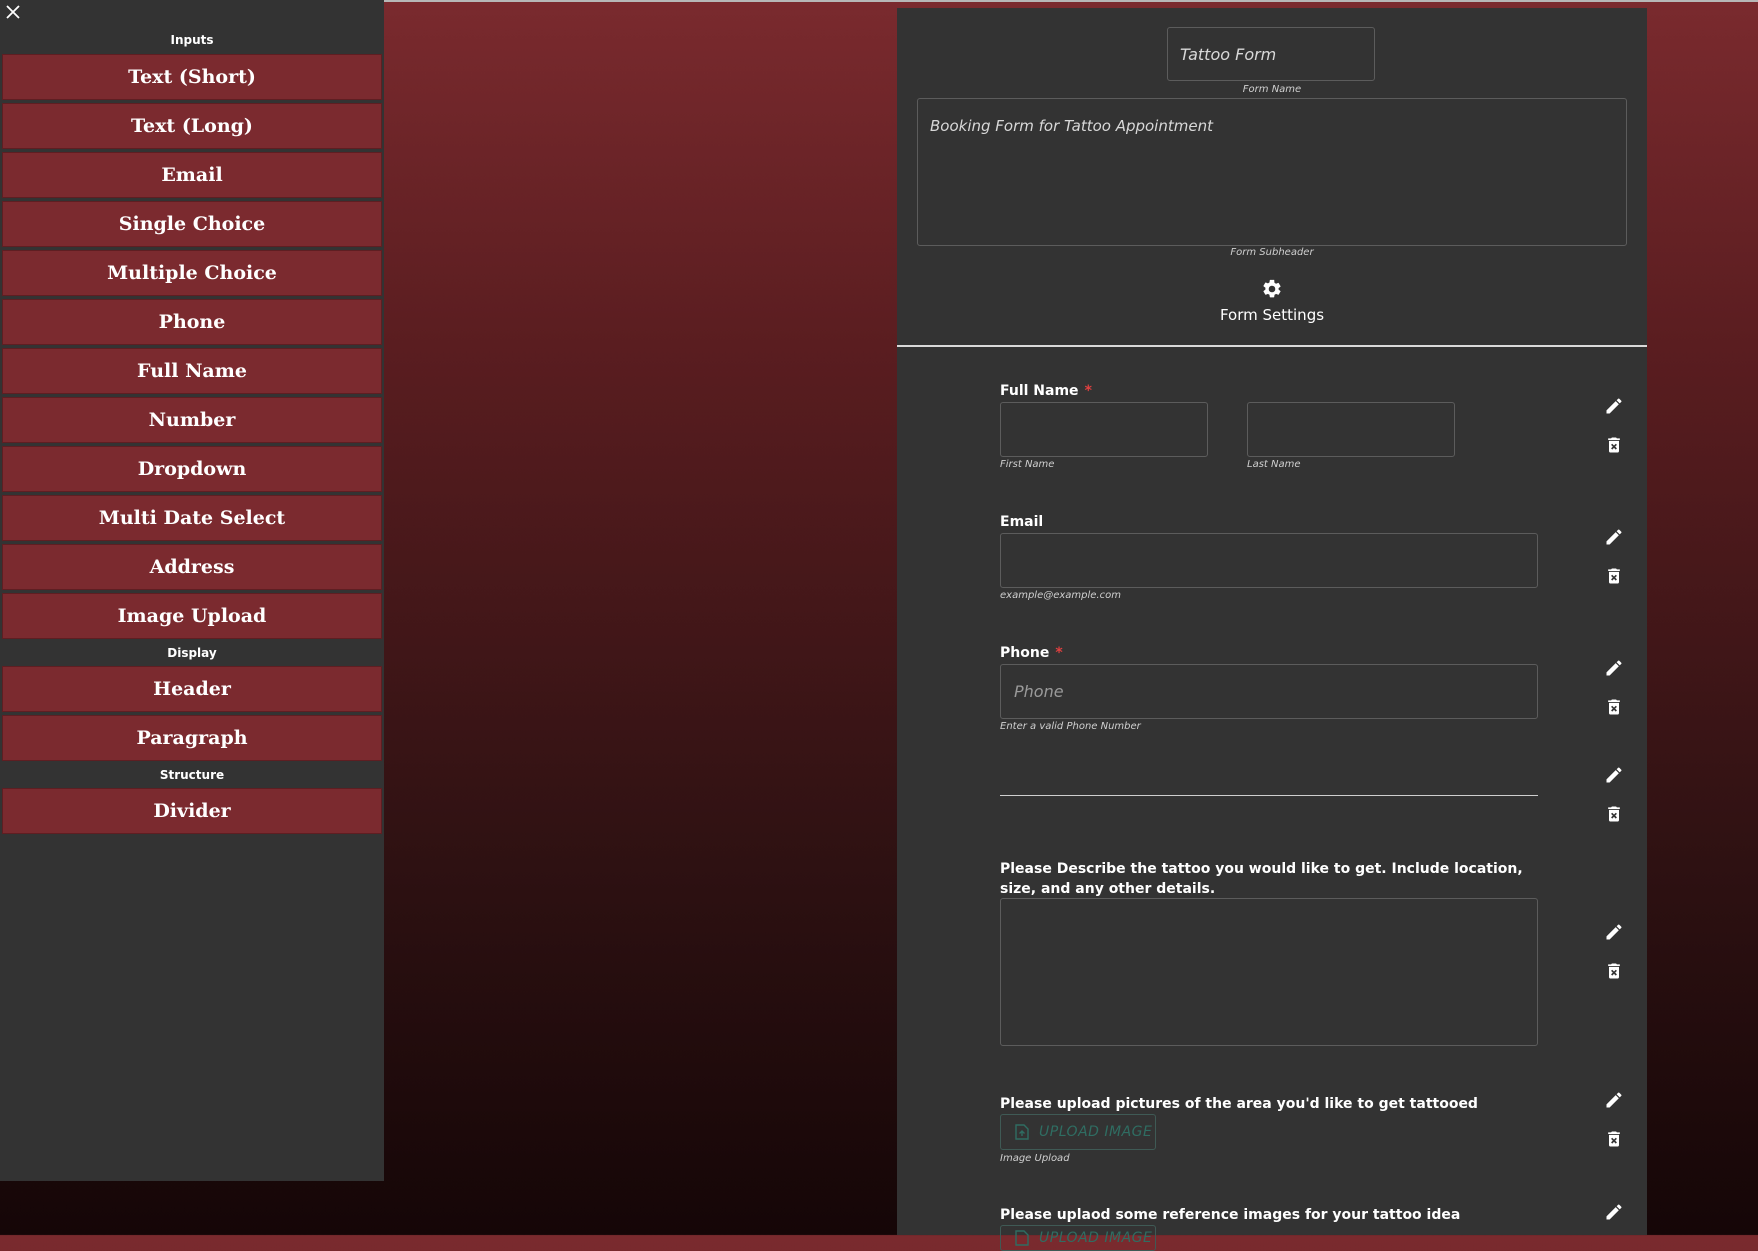 Image resolution: width=1758 pixels, height=1251 pixels. Describe the element at coordinates (1271, 54) in the screenshot. I see `form-name-input: Tattoo Form` at that location.